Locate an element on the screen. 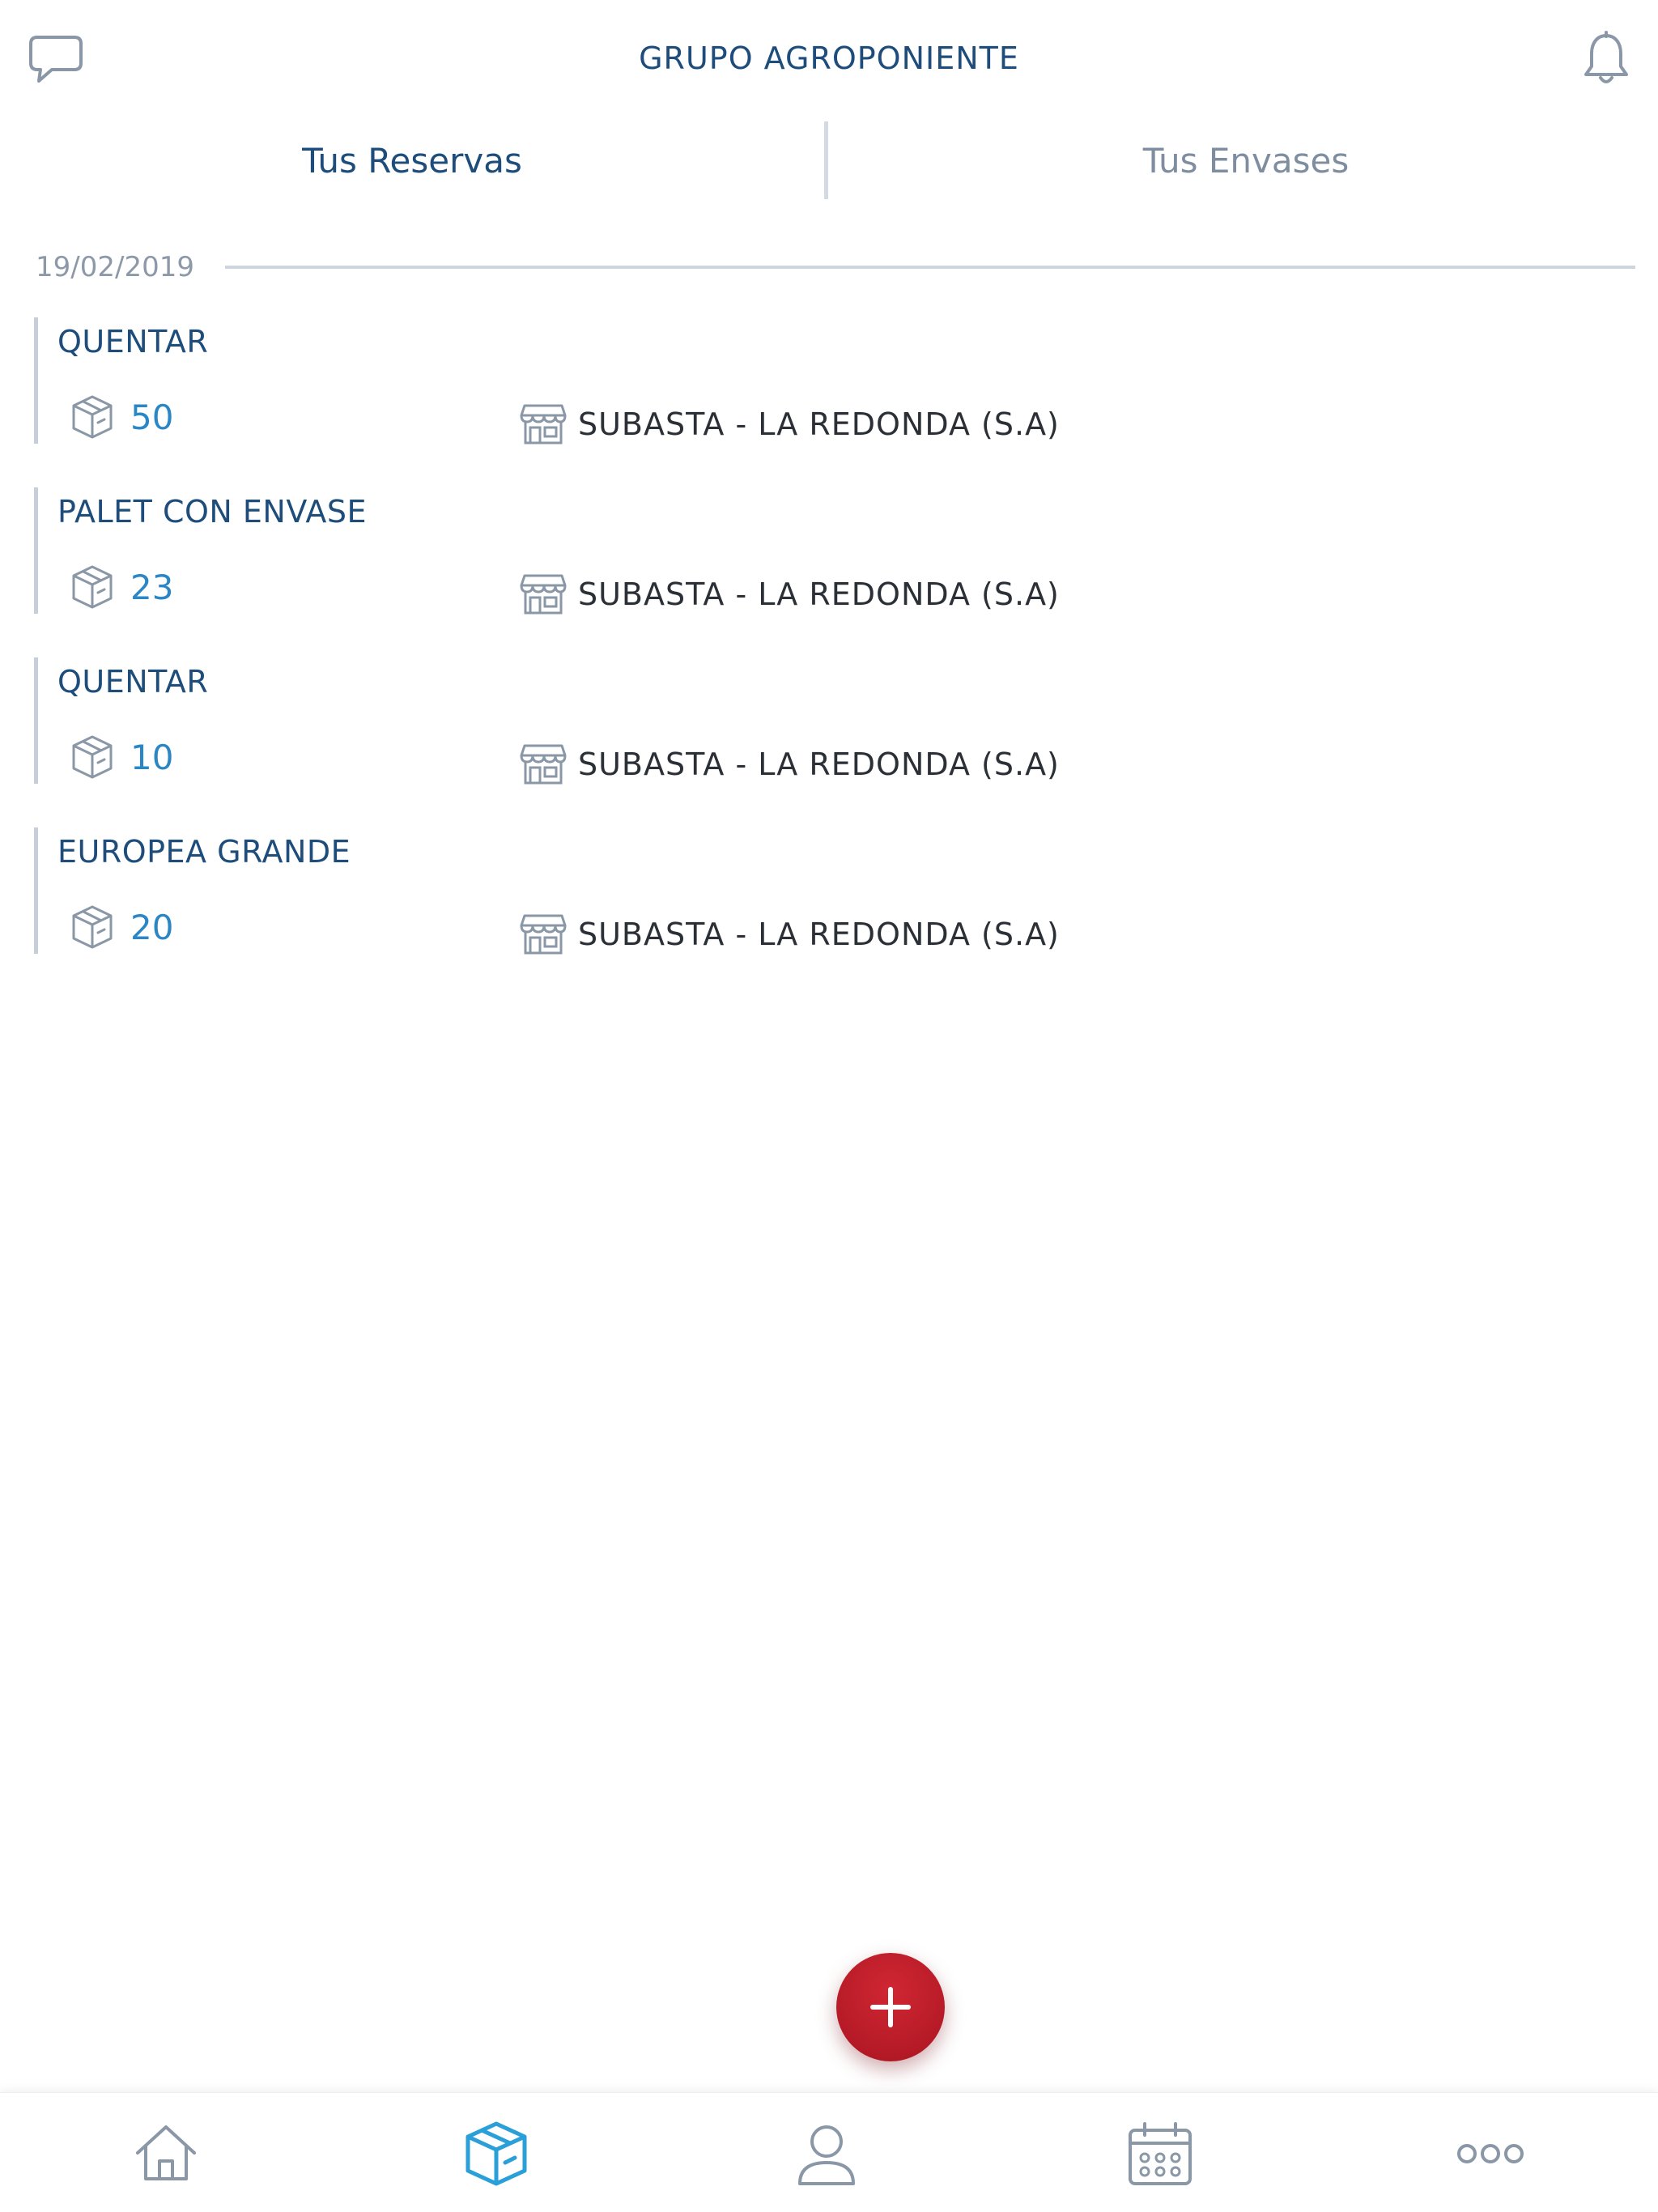  nav-home is located at coordinates (166, 2153).